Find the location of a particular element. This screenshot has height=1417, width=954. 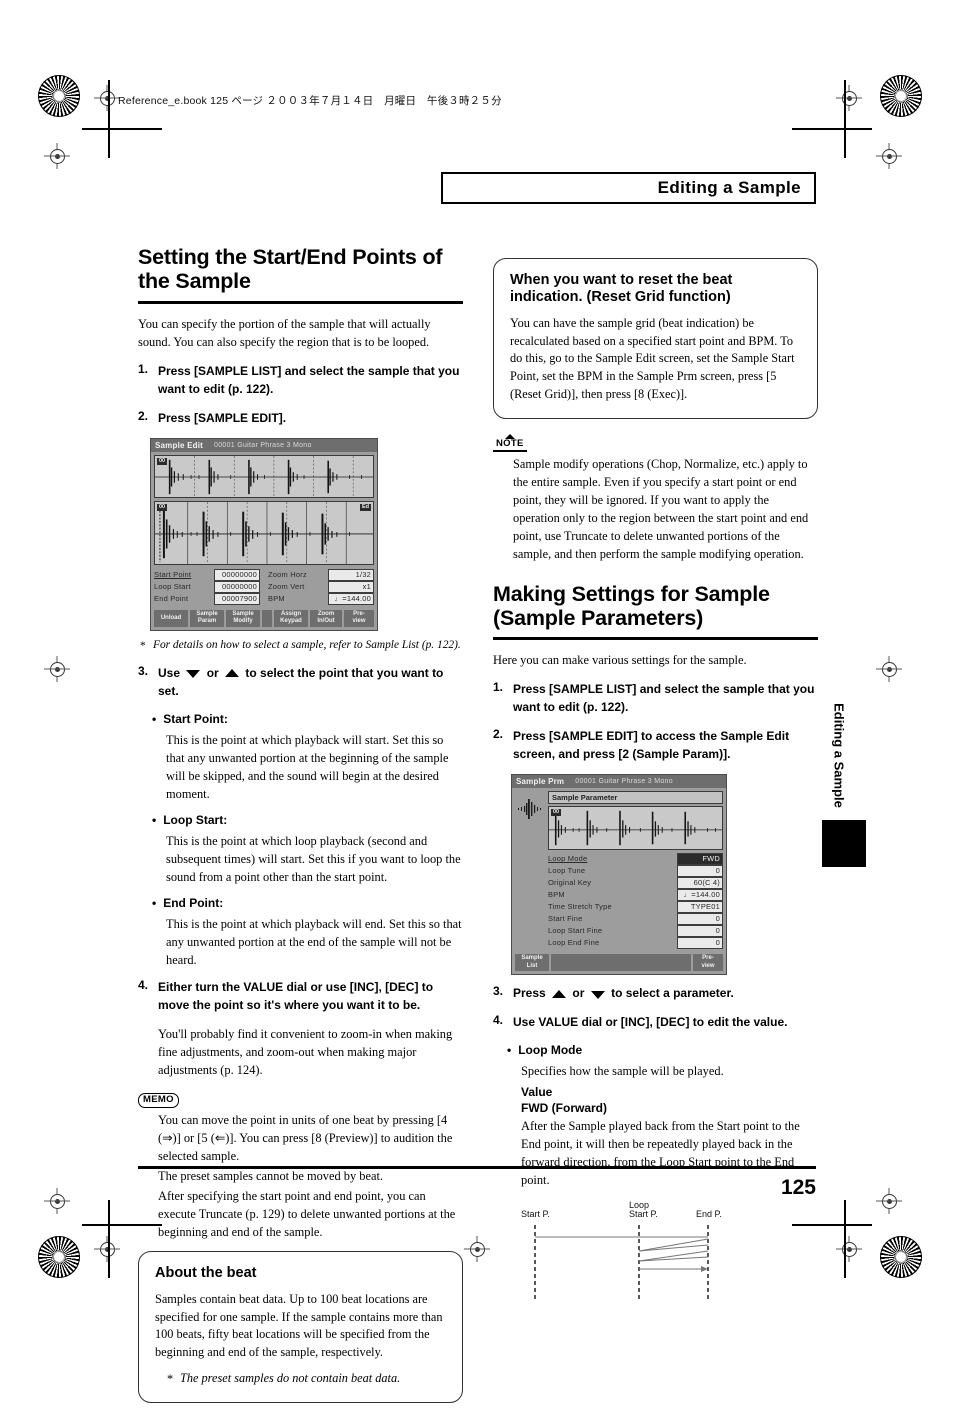

page-number: 125 is located at coordinates (798, 1187).